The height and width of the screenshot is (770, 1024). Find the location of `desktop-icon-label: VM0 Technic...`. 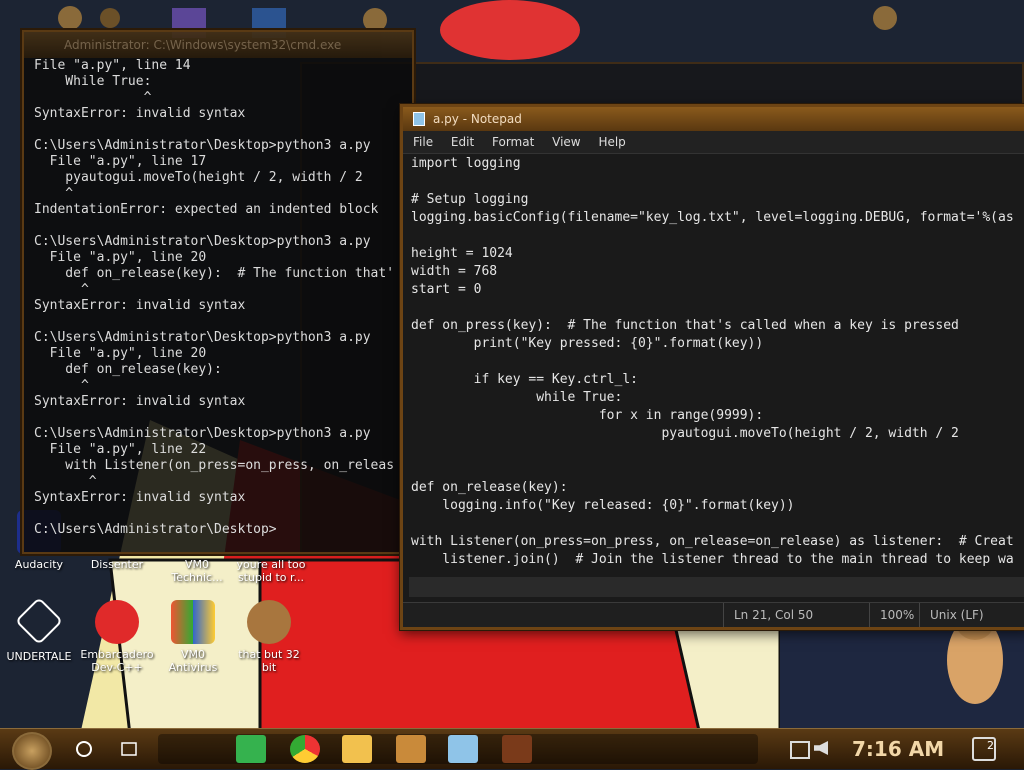

desktop-icon-label: VM0 Technic... is located at coordinates (197, 571).